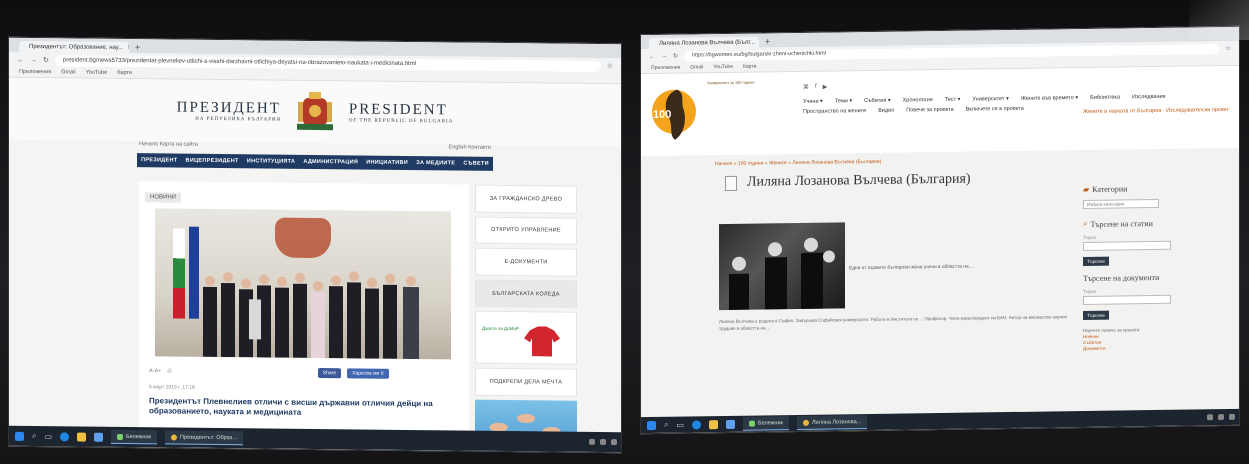 This screenshot has height=464, width=1249. Describe the element at coordinates (387, 163) in the screenshot. I see `nav-item: ИНИЦИАТИВИ` at that location.